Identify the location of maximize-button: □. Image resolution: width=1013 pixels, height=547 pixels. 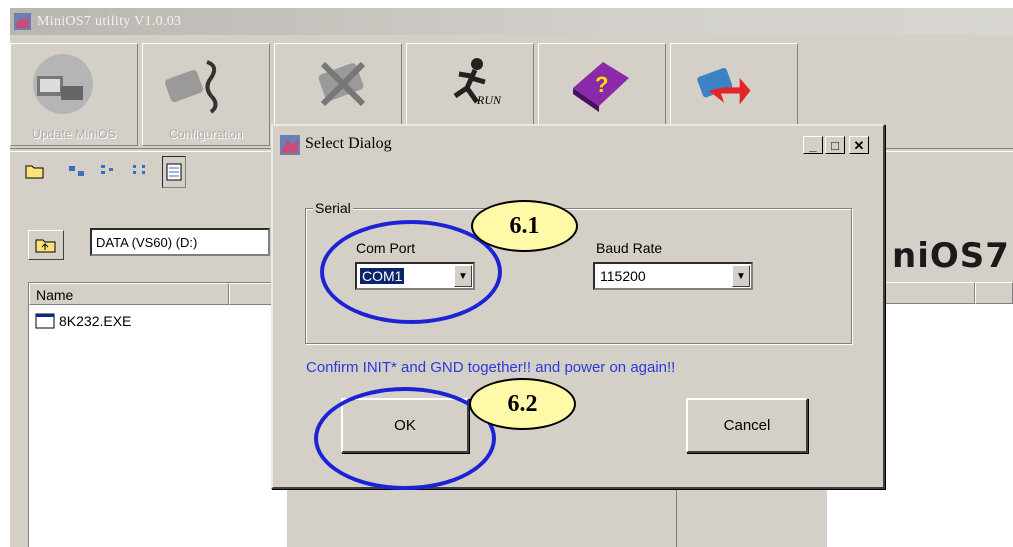
(835, 145).